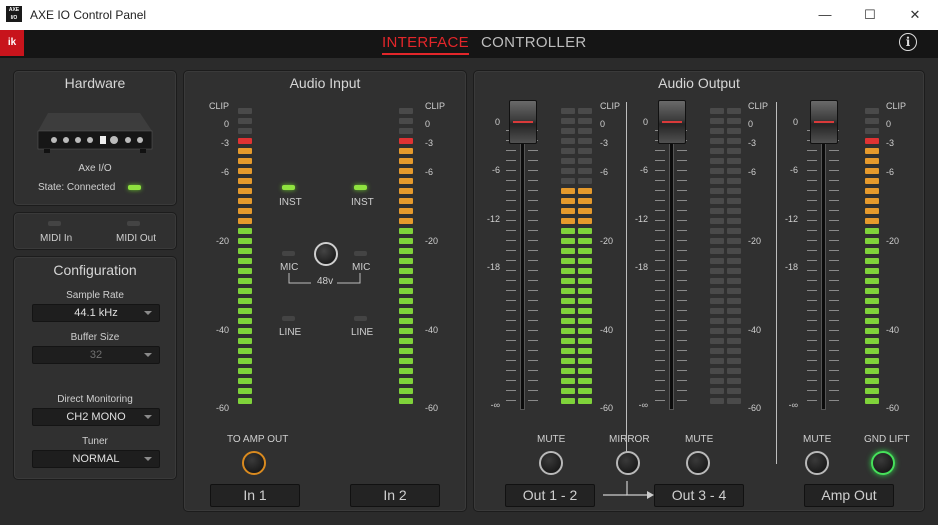  I want to click on mirror-label: MIRROR, so click(629, 439).